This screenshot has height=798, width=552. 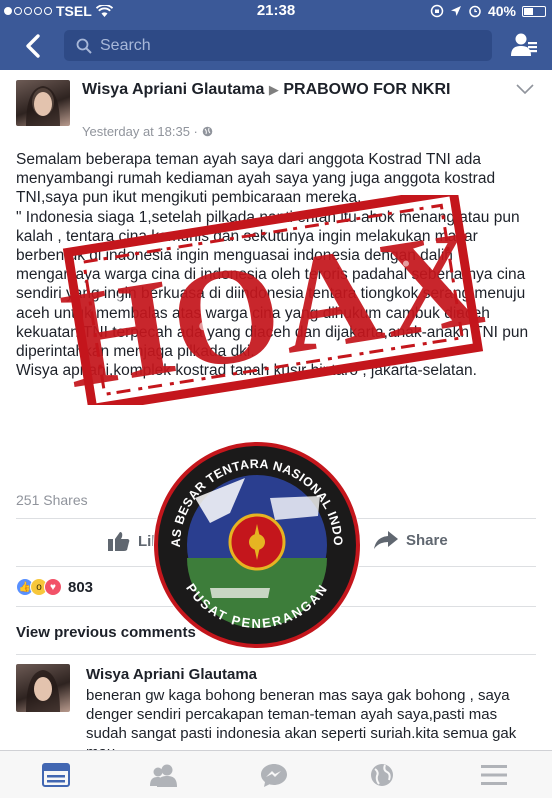 I want to click on reaction-count: 803, so click(x=81, y=587).